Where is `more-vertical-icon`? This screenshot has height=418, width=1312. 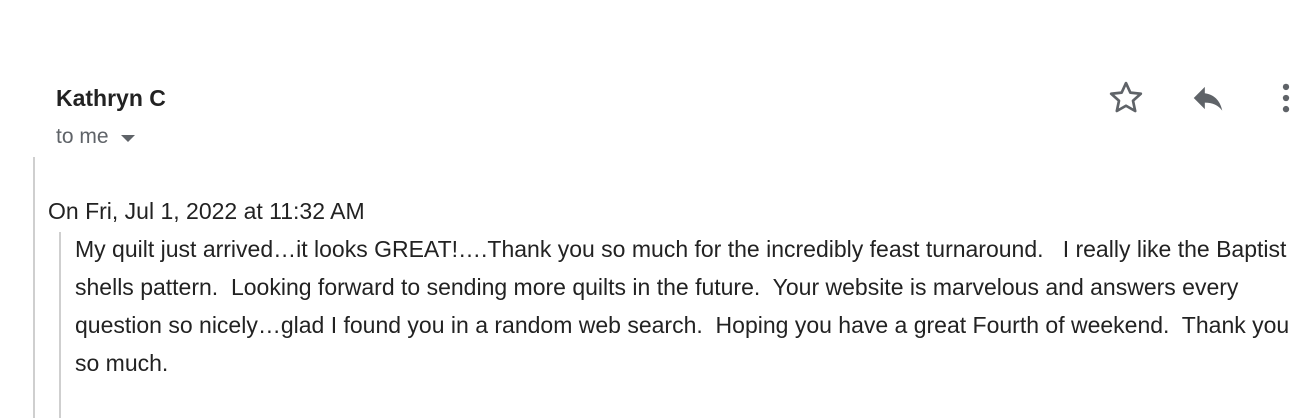
more-vertical-icon is located at coordinates (1286, 98).